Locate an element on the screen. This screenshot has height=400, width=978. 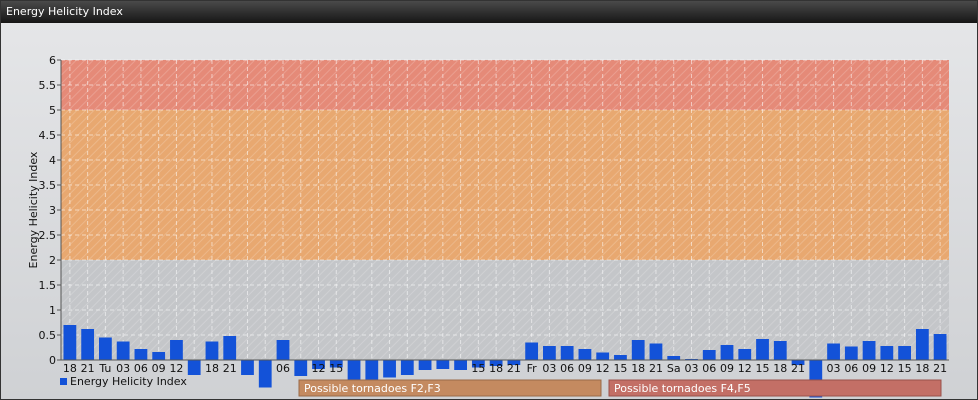
y-tick-label: 4 is located at coordinates (52, 160).